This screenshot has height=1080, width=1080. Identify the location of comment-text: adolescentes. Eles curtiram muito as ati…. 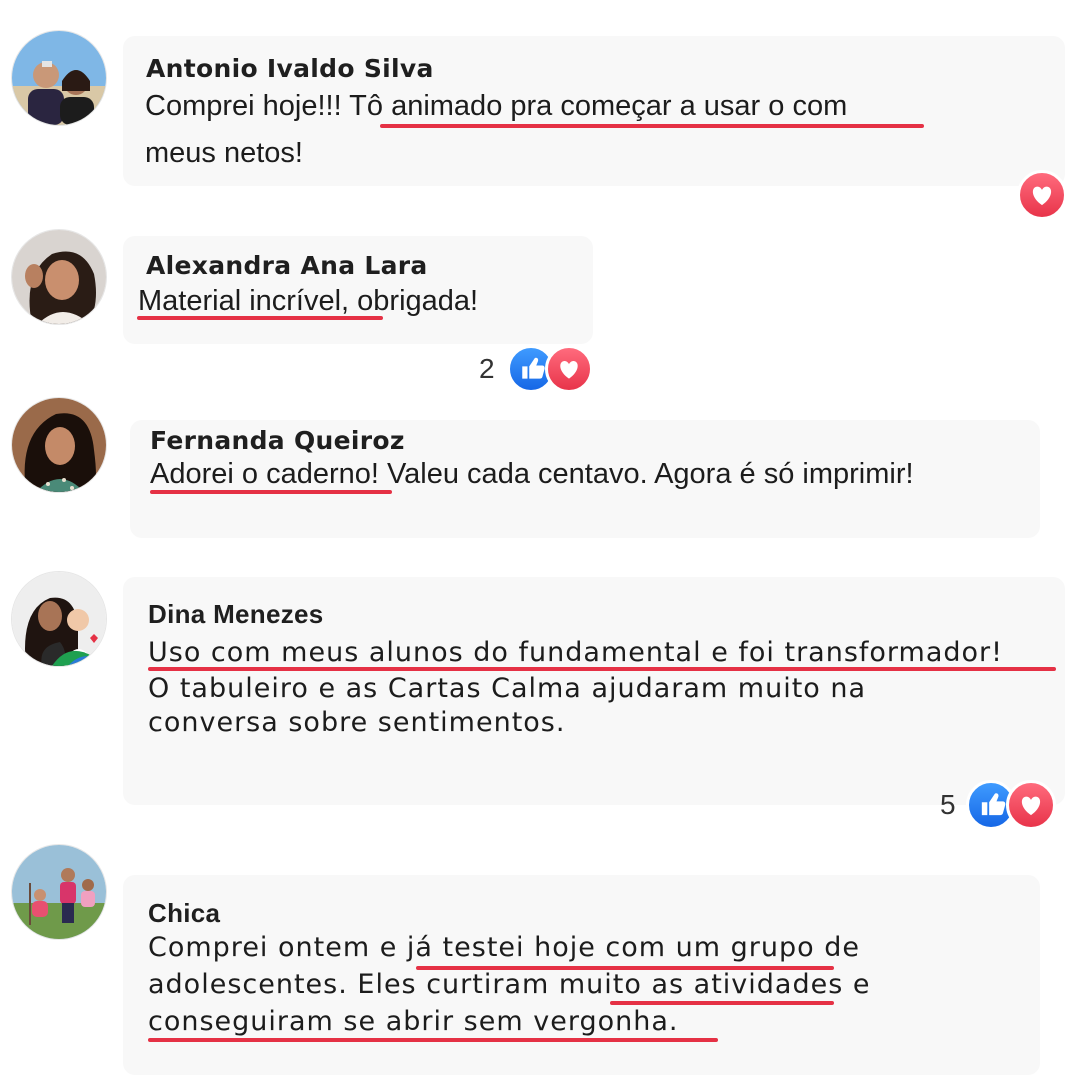
(509, 984).